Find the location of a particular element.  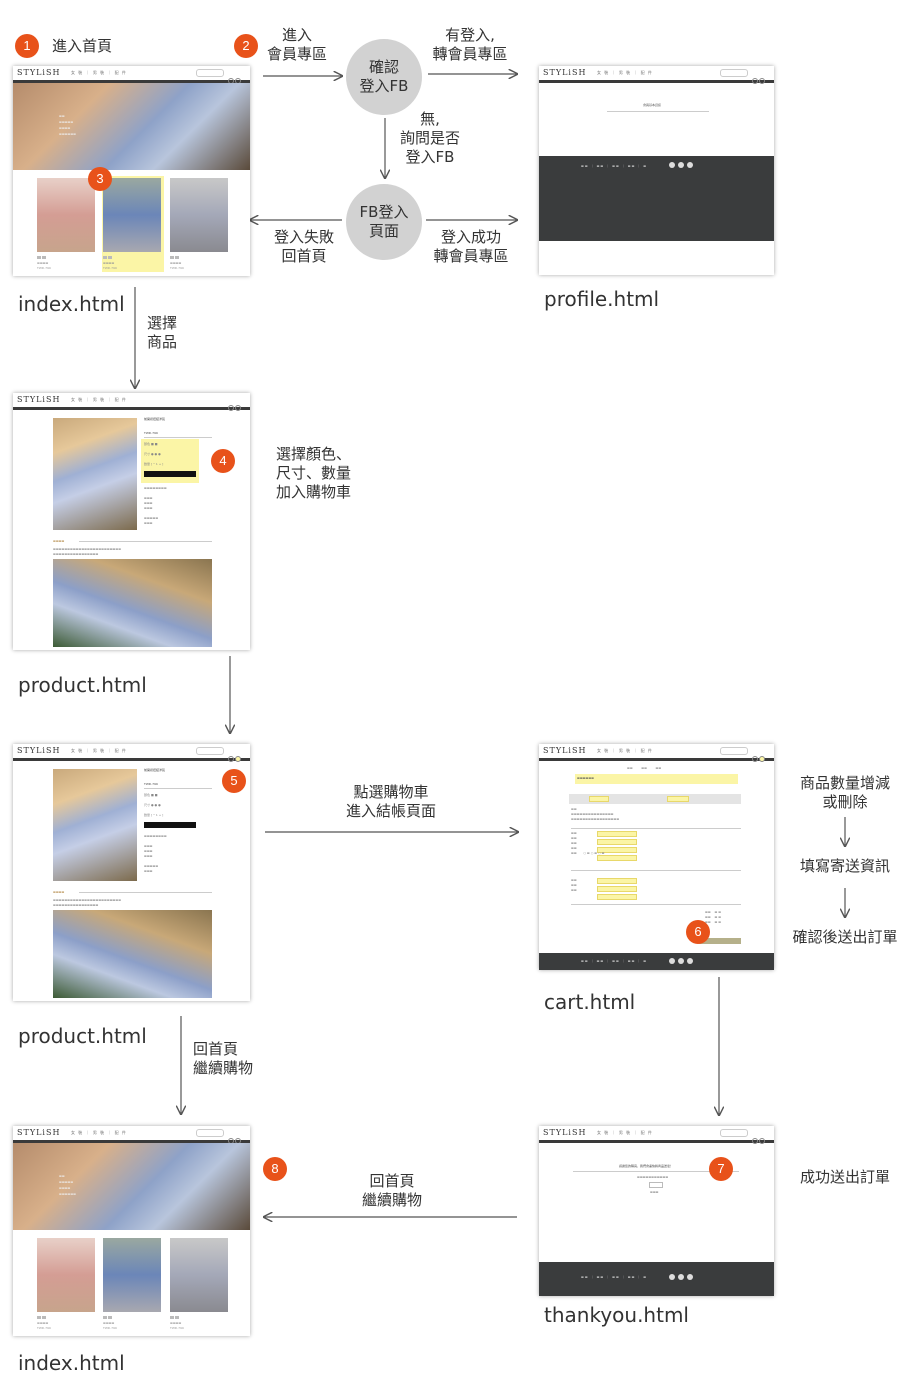

success-label: 成功送出訂單 is located at coordinates (844, 1177).